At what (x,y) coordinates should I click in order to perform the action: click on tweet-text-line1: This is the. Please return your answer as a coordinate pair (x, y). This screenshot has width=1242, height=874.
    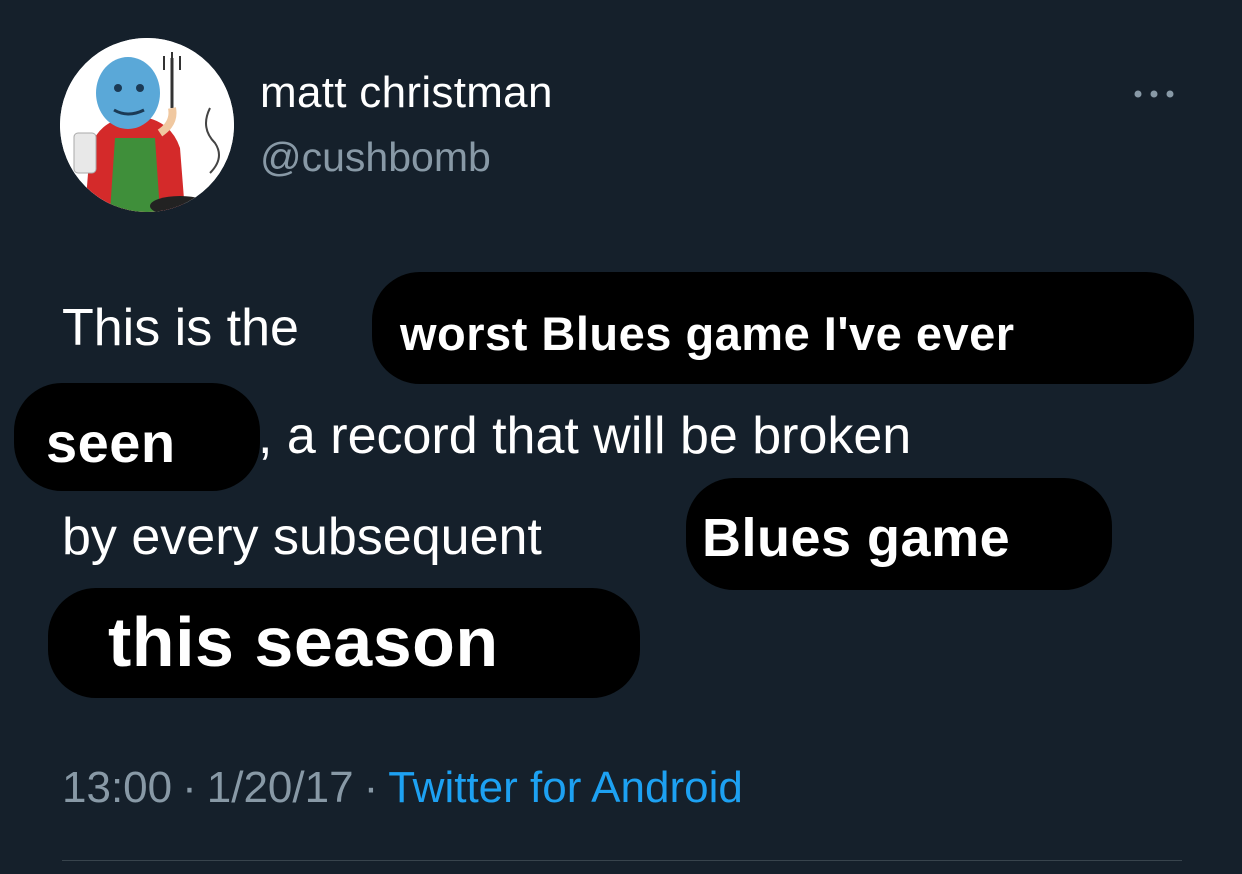
    Looking at the image, I should click on (180, 328).